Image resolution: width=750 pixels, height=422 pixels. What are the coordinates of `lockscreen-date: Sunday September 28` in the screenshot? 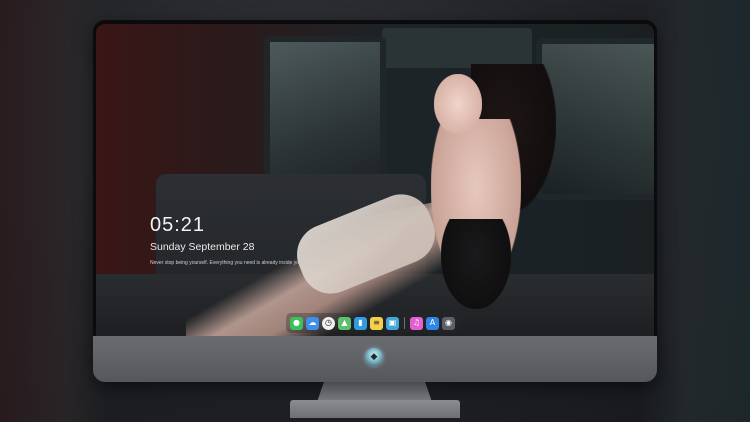 It's located at (202, 247).